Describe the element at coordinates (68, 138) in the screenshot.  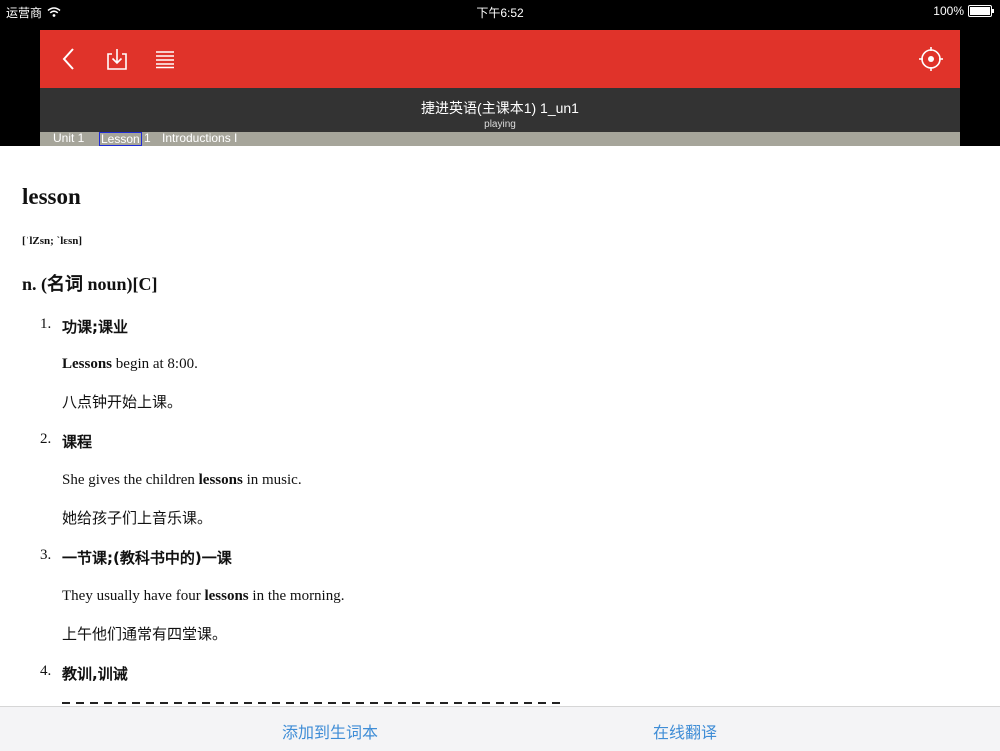
I see `unit-label: Unit 1` at that location.